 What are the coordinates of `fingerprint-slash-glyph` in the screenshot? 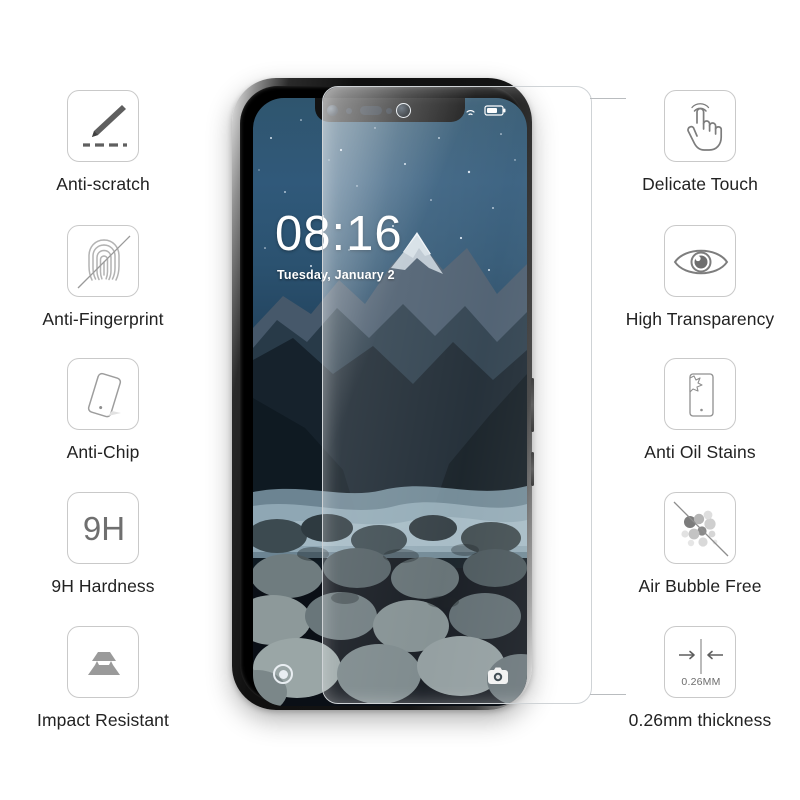 It's located at (104, 262).